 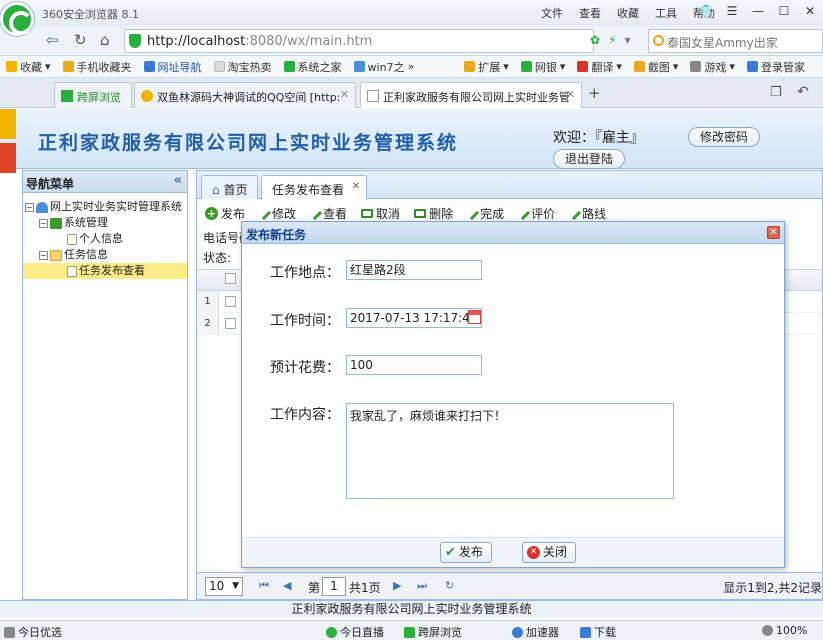 What do you see at coordinates (589, 159) in the screenshot?
I see `logout-button: 退出登陆` at bounding box center [589, 159].